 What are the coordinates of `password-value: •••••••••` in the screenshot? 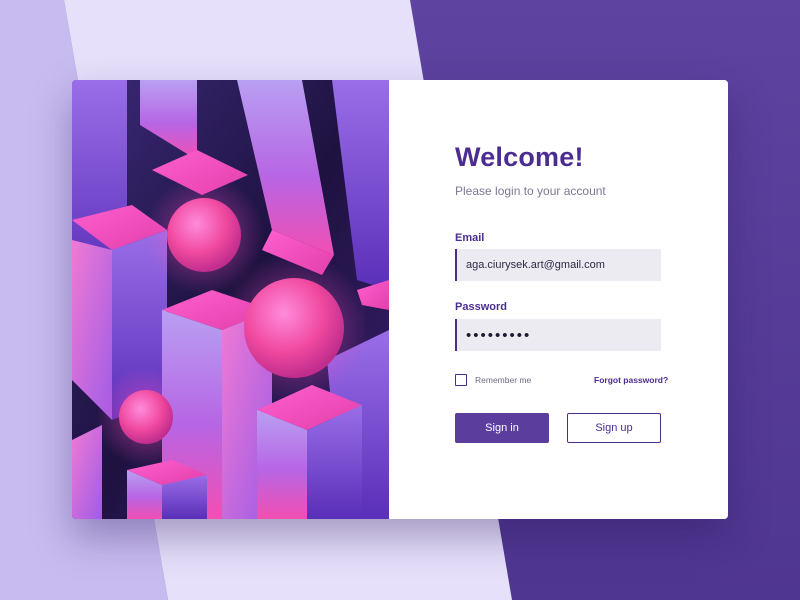 It's located at (499, 335).